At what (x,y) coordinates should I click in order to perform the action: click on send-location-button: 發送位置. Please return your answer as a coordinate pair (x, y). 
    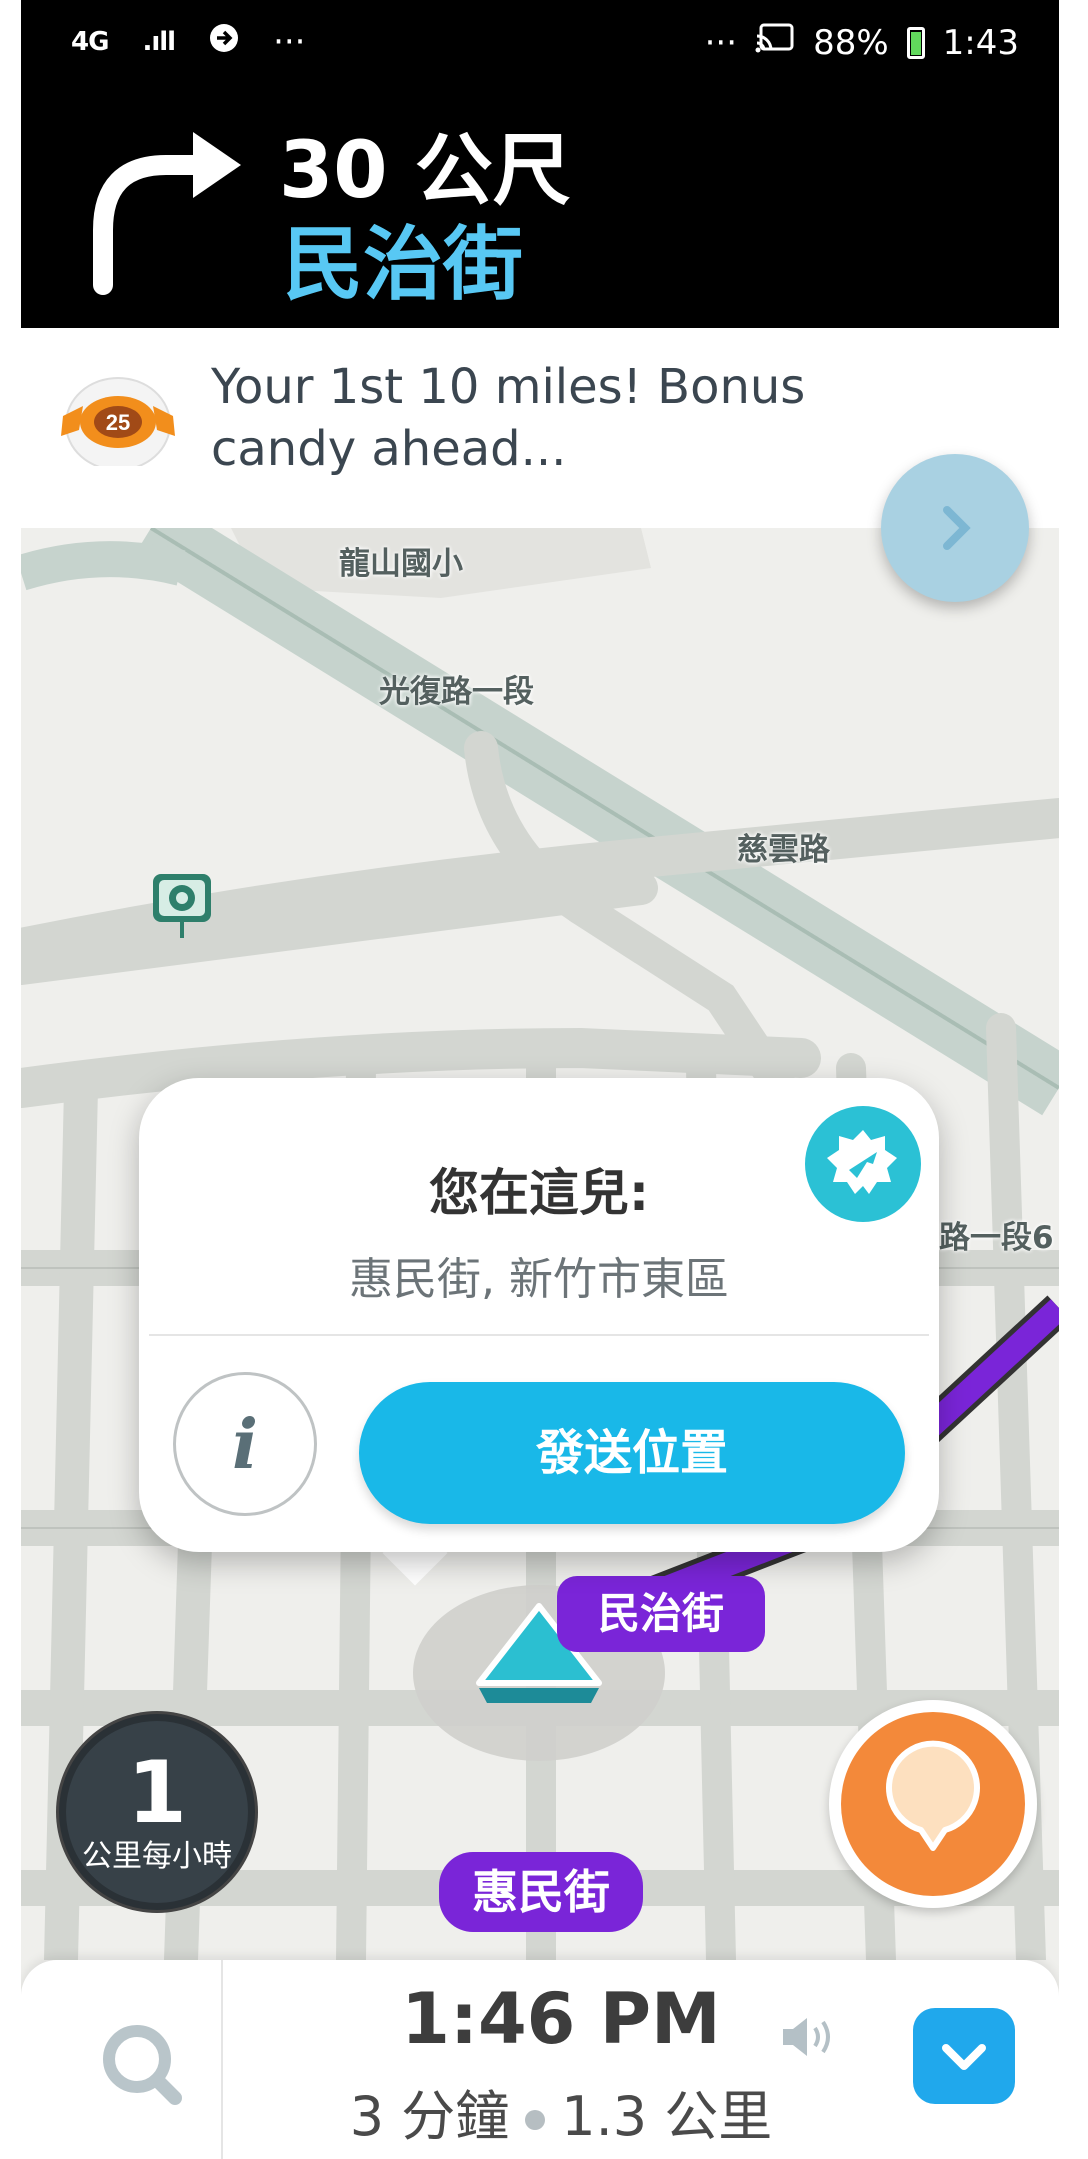
    Looking at the image, I should click on (632, 1453).